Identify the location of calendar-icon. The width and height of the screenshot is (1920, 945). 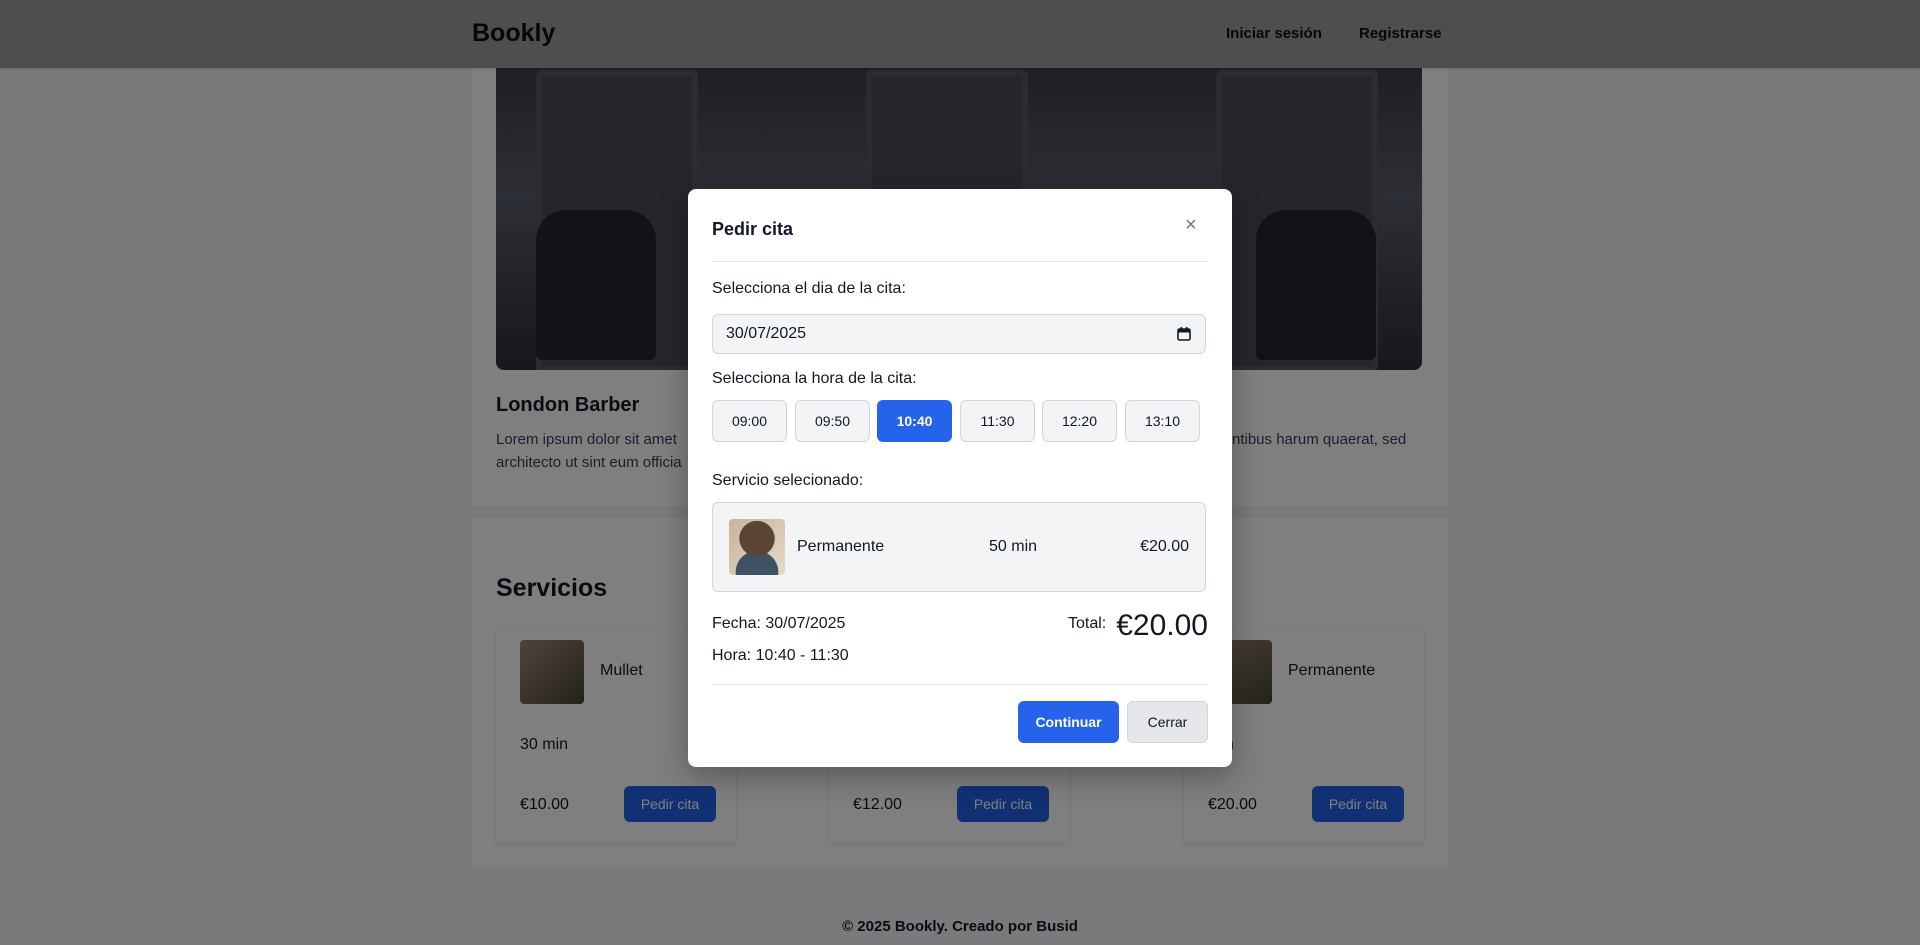
(1184, 334).